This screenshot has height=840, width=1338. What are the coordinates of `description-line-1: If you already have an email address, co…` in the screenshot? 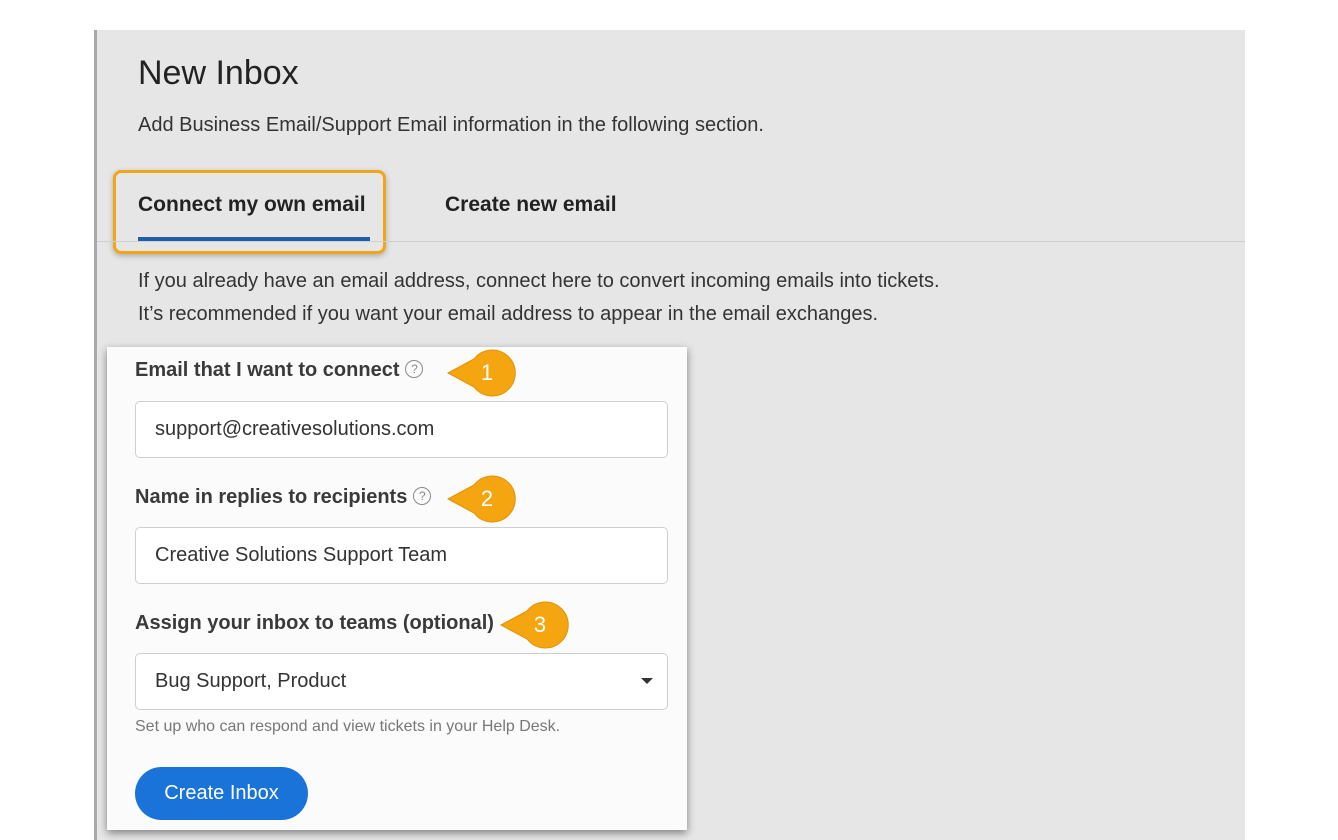 It's located at (539, 281).